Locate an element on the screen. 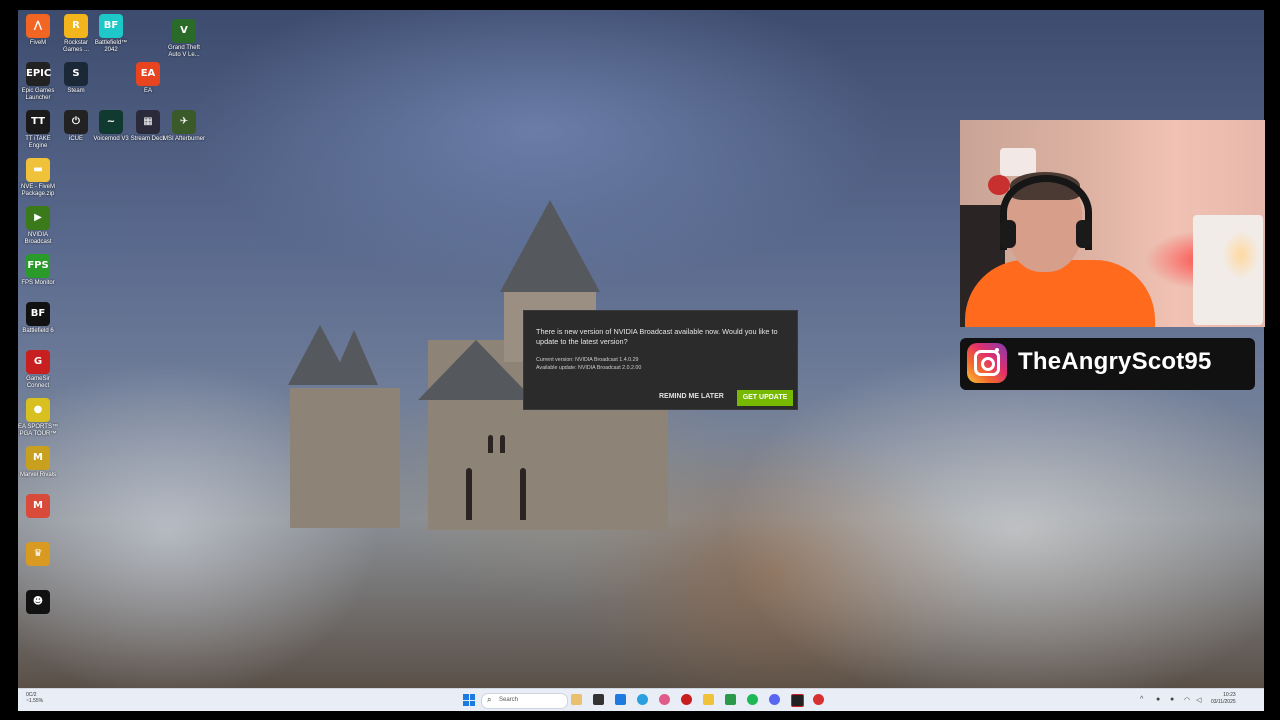 Image resolution: width=1280 pixels, height=720 pixels. desktop-icon: S Steam is located at coordinates (76, 78).